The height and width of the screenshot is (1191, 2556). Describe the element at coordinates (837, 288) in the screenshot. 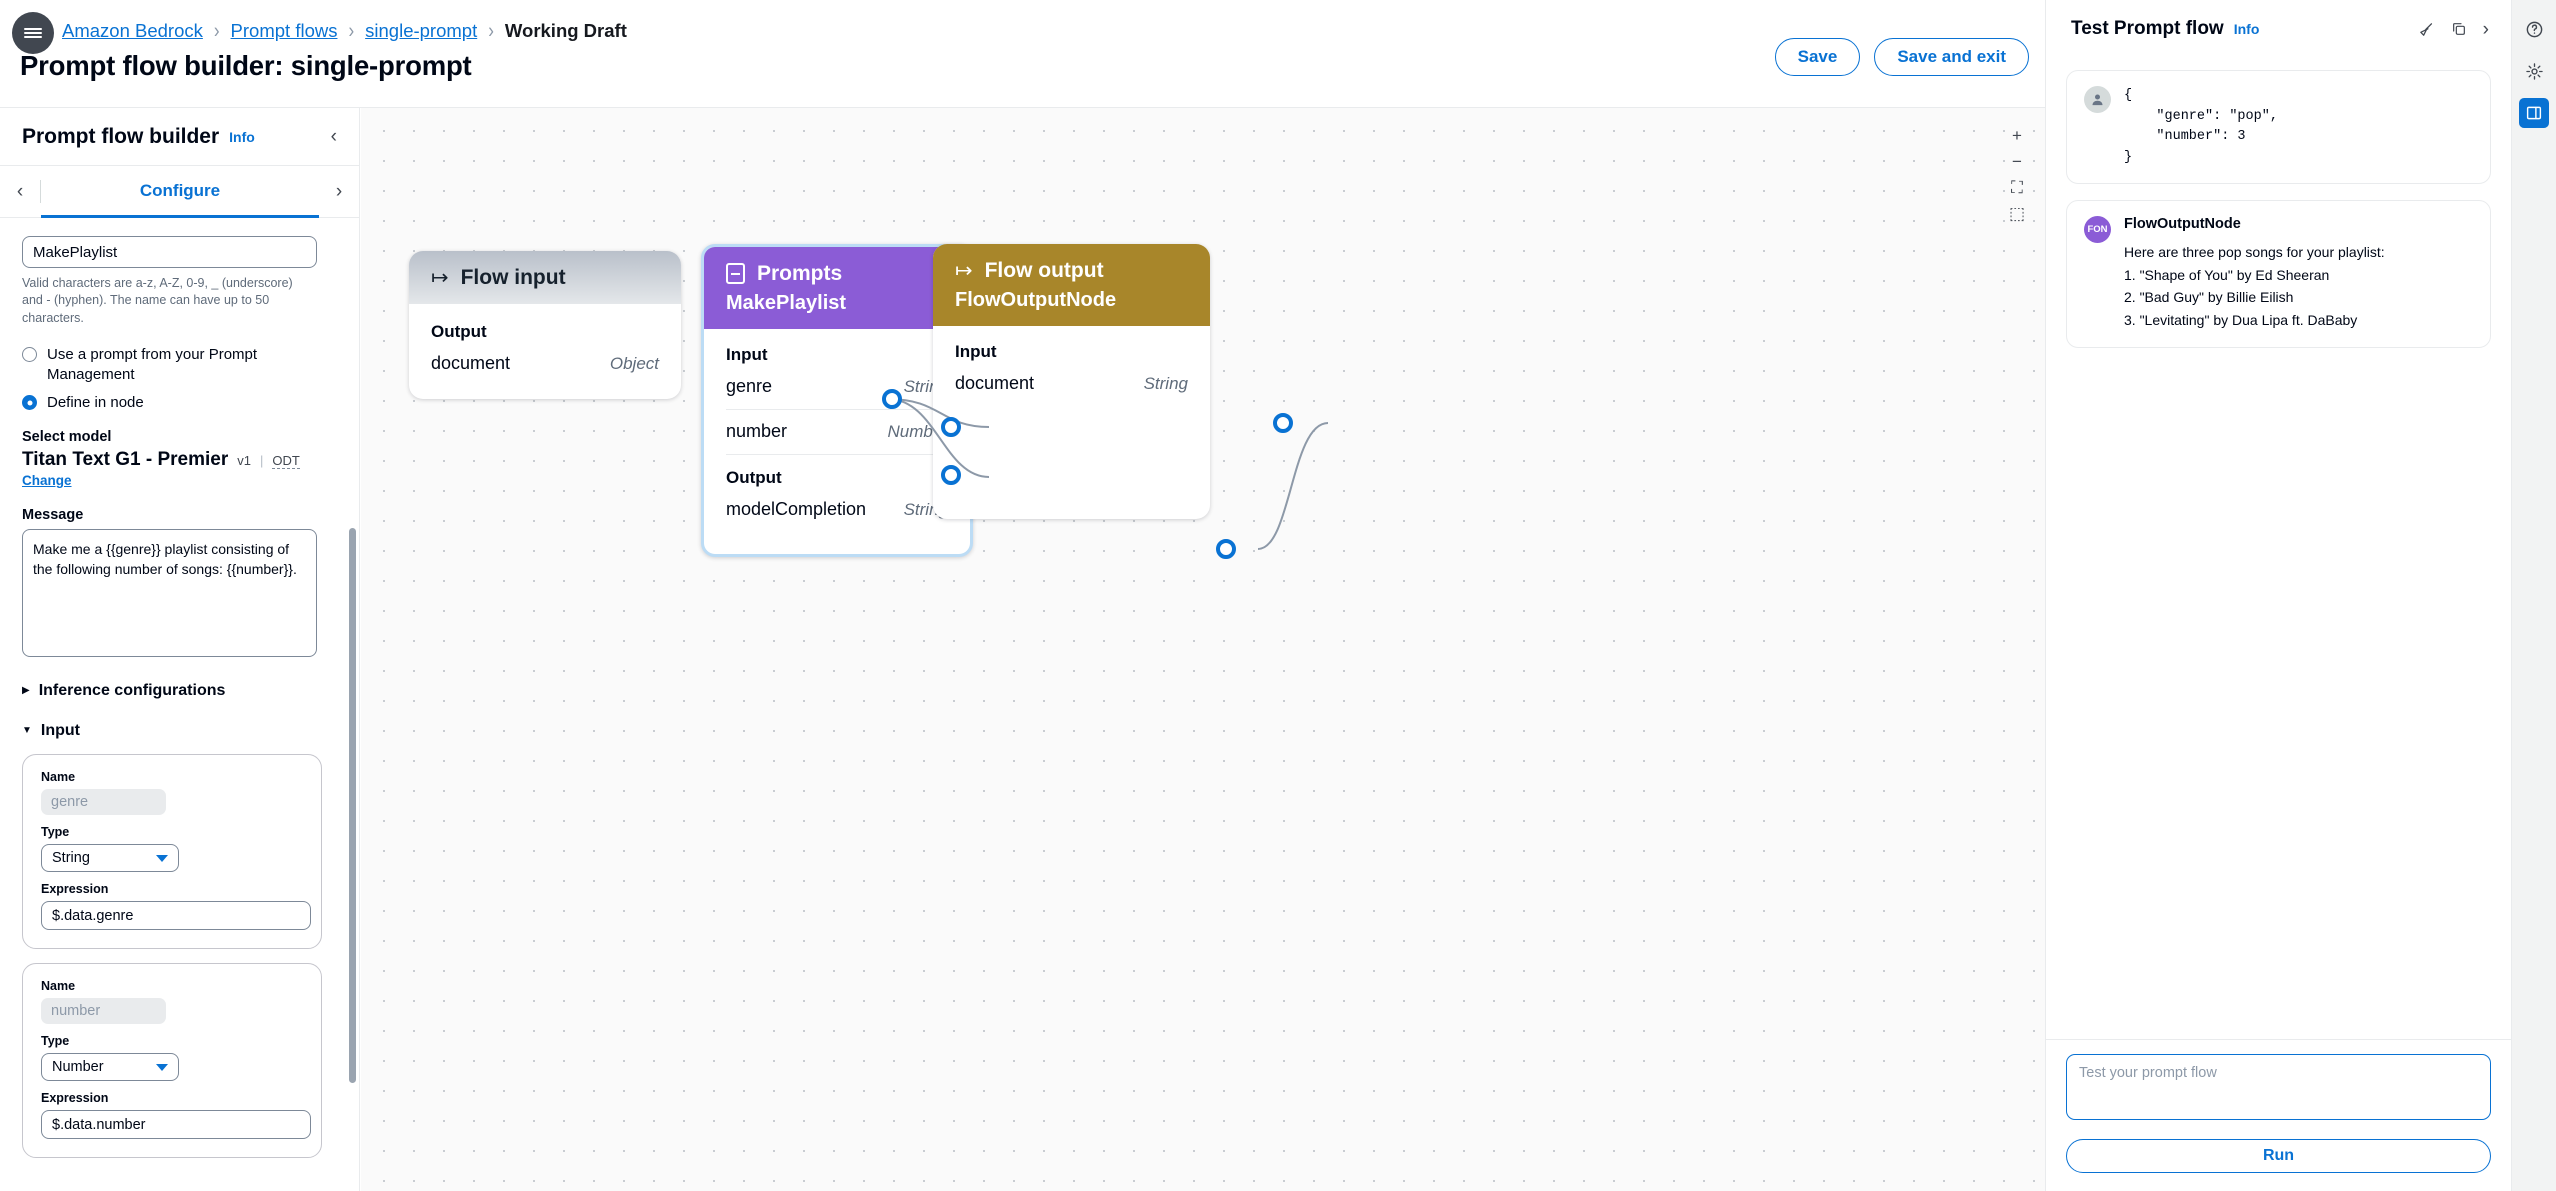

I see `node-prompts-header: Prompts MakePlaylist` at that location.